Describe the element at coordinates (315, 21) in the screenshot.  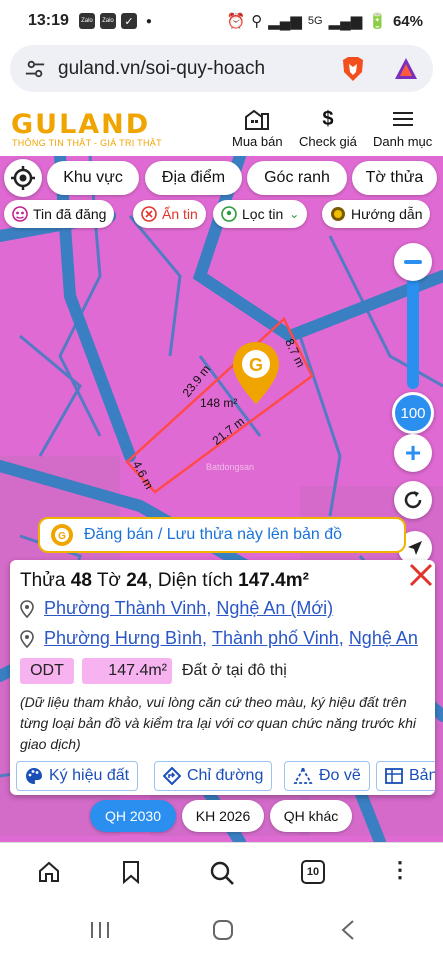
I see `wifi-icon: 5G` at that location.